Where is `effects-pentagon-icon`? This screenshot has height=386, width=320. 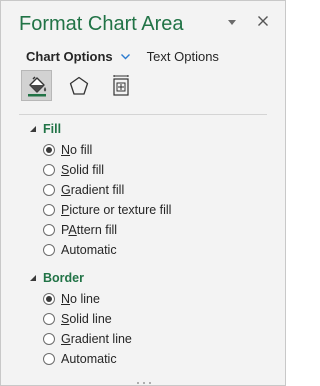
effects-pentagon-icon is located at coordinates (78, 85).